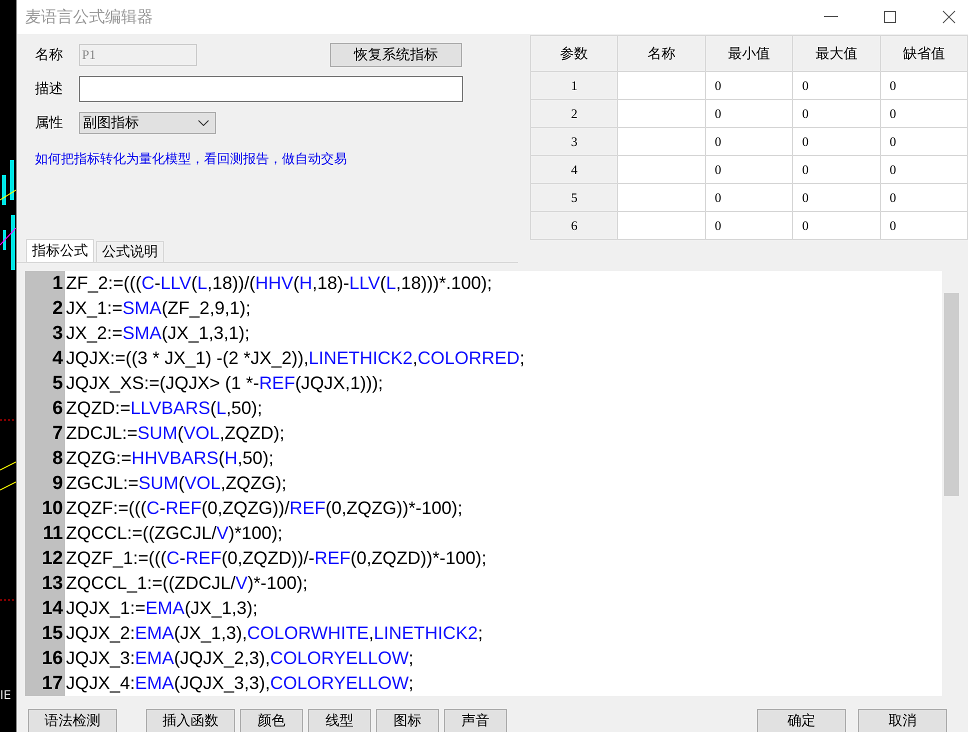  What do you see at coordinates (57, 409) in the screenshot?
I see `line-number: 6` at bounding box center [57, 409].